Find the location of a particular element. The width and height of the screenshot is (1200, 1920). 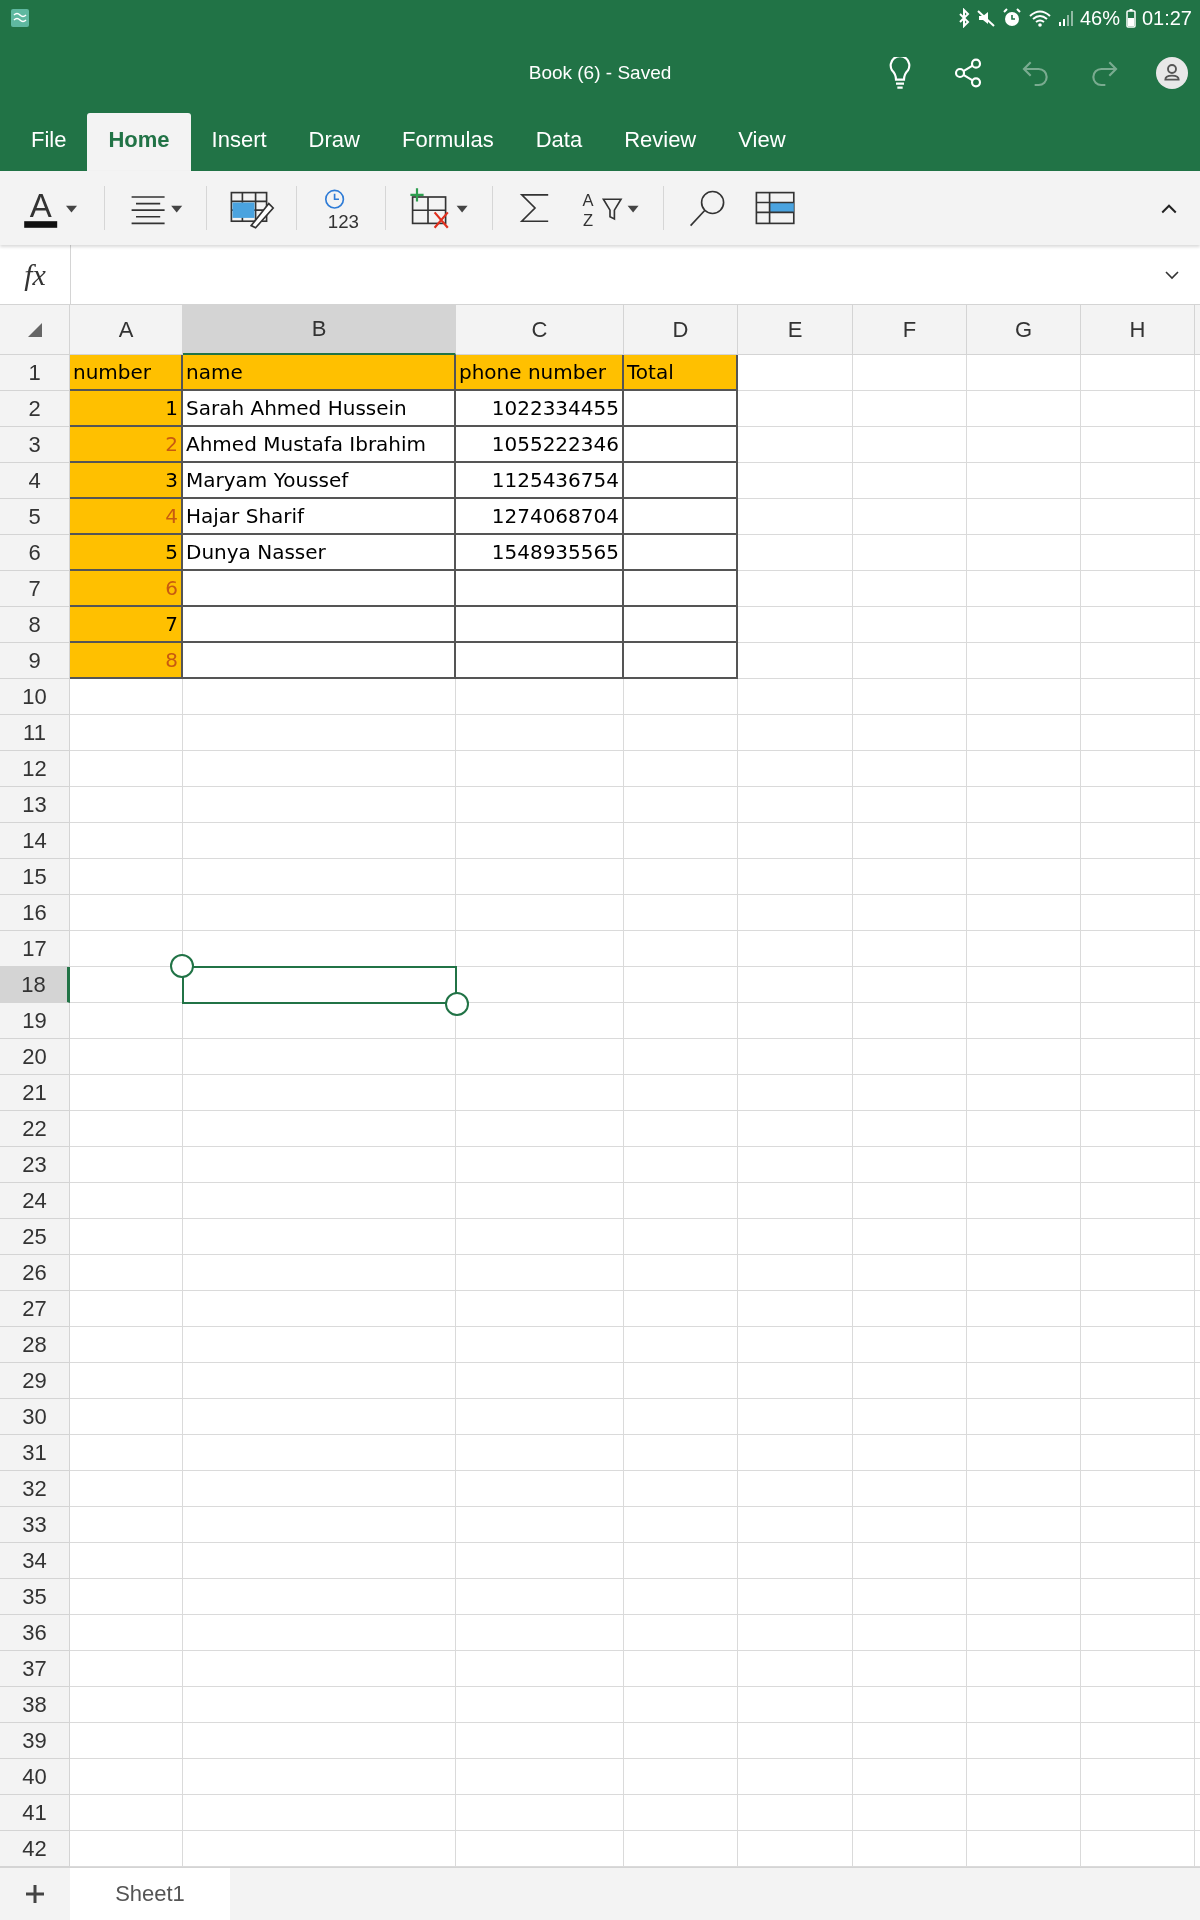

add-sheet-icon is located at coordinates (35, 1894).